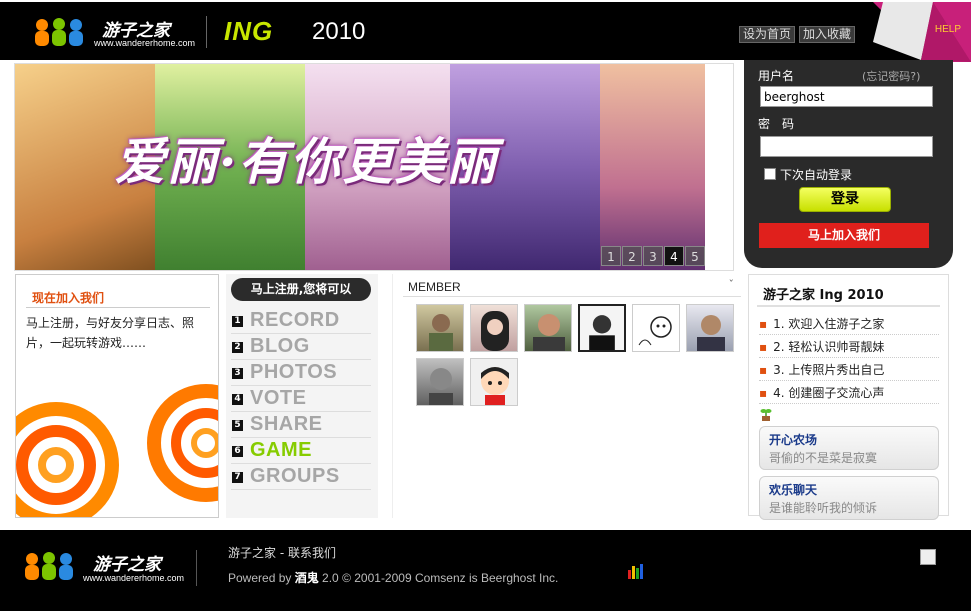 The width and height of the screenshot is (971, 611). What do you see at coordinates (823, 458) in the screenshot?
I see `app-description: 哥偷的不是菜是寂寞` at bounding box center [823, 458].